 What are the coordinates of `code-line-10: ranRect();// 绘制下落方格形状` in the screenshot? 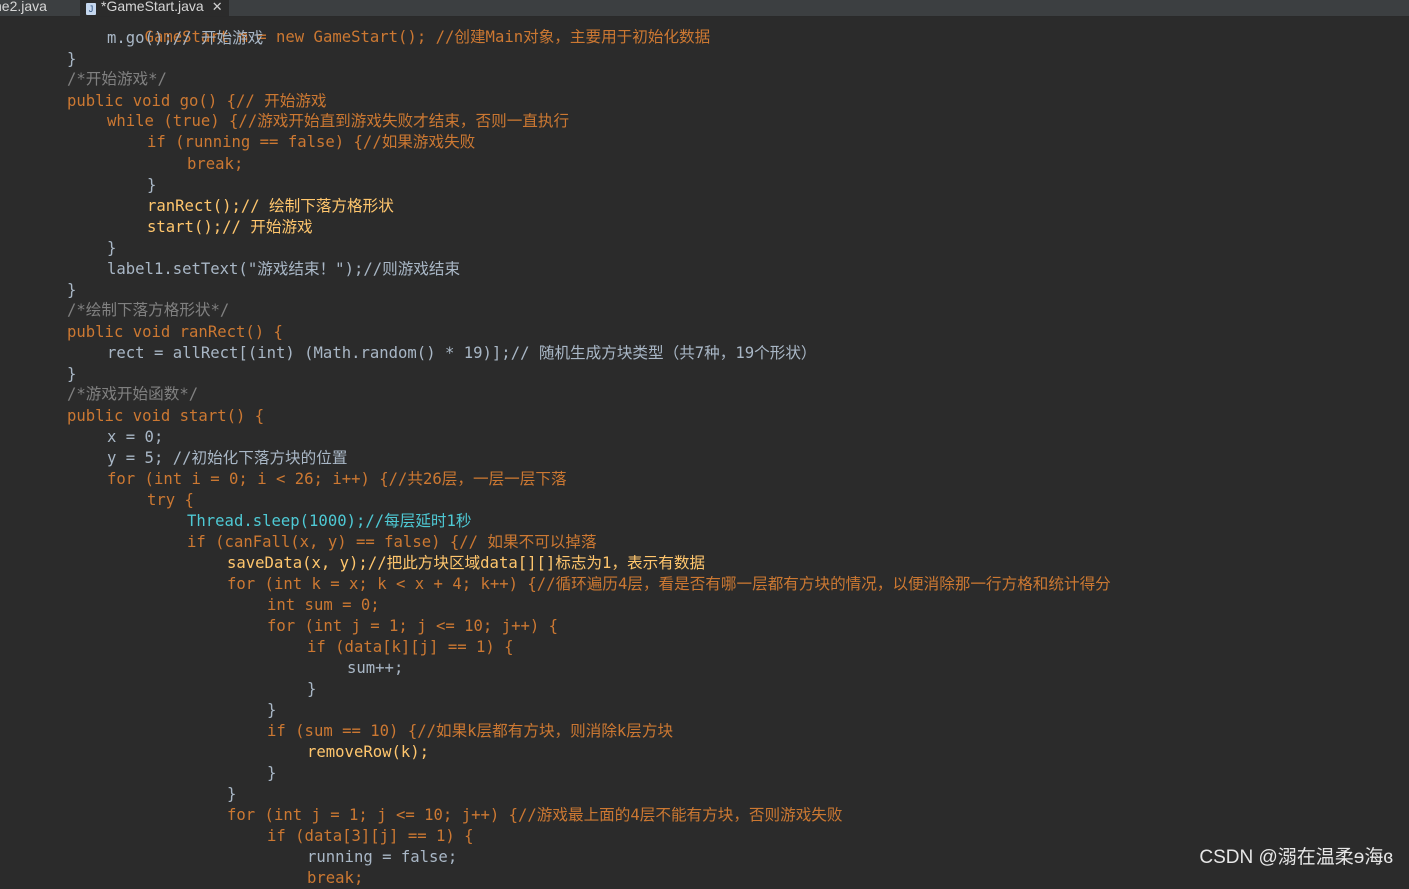 It's located at (270, 206).